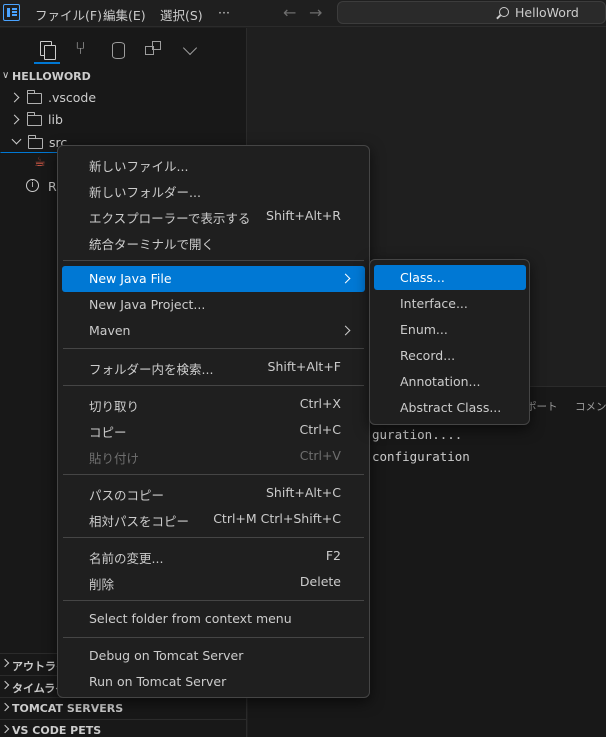 The image size is (606, 737). I want to click on menu-run-tomcat: Run on Tomcat Server, so click(213, 682).